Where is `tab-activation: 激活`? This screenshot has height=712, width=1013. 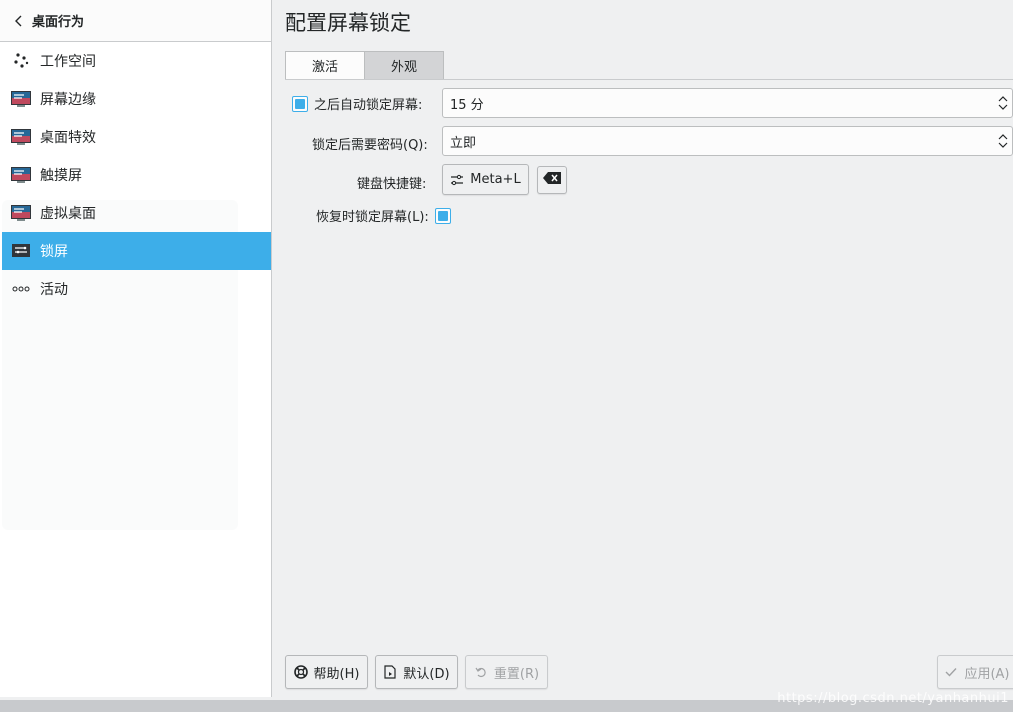 tab-activation: 激活 is located at coordinates (325, 65).